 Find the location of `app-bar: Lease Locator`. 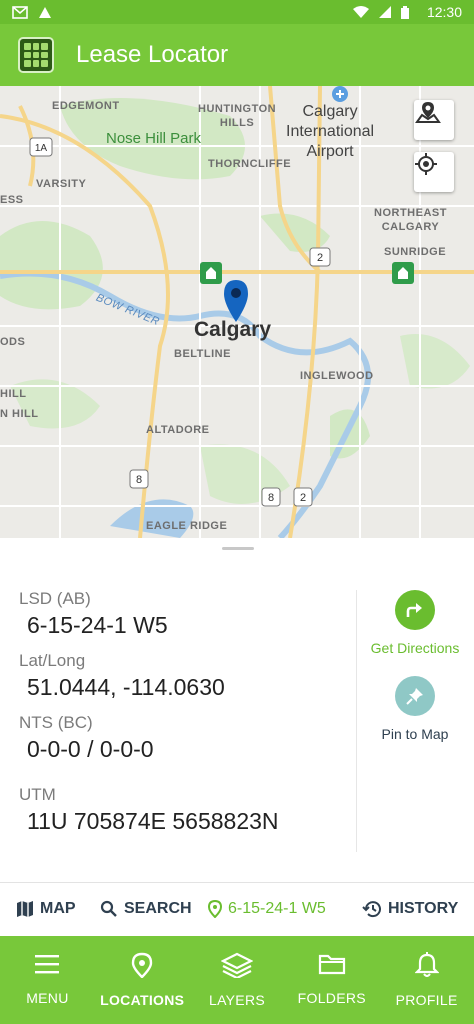

app-bar: Lease Locator is located at coordinates (237, 55).